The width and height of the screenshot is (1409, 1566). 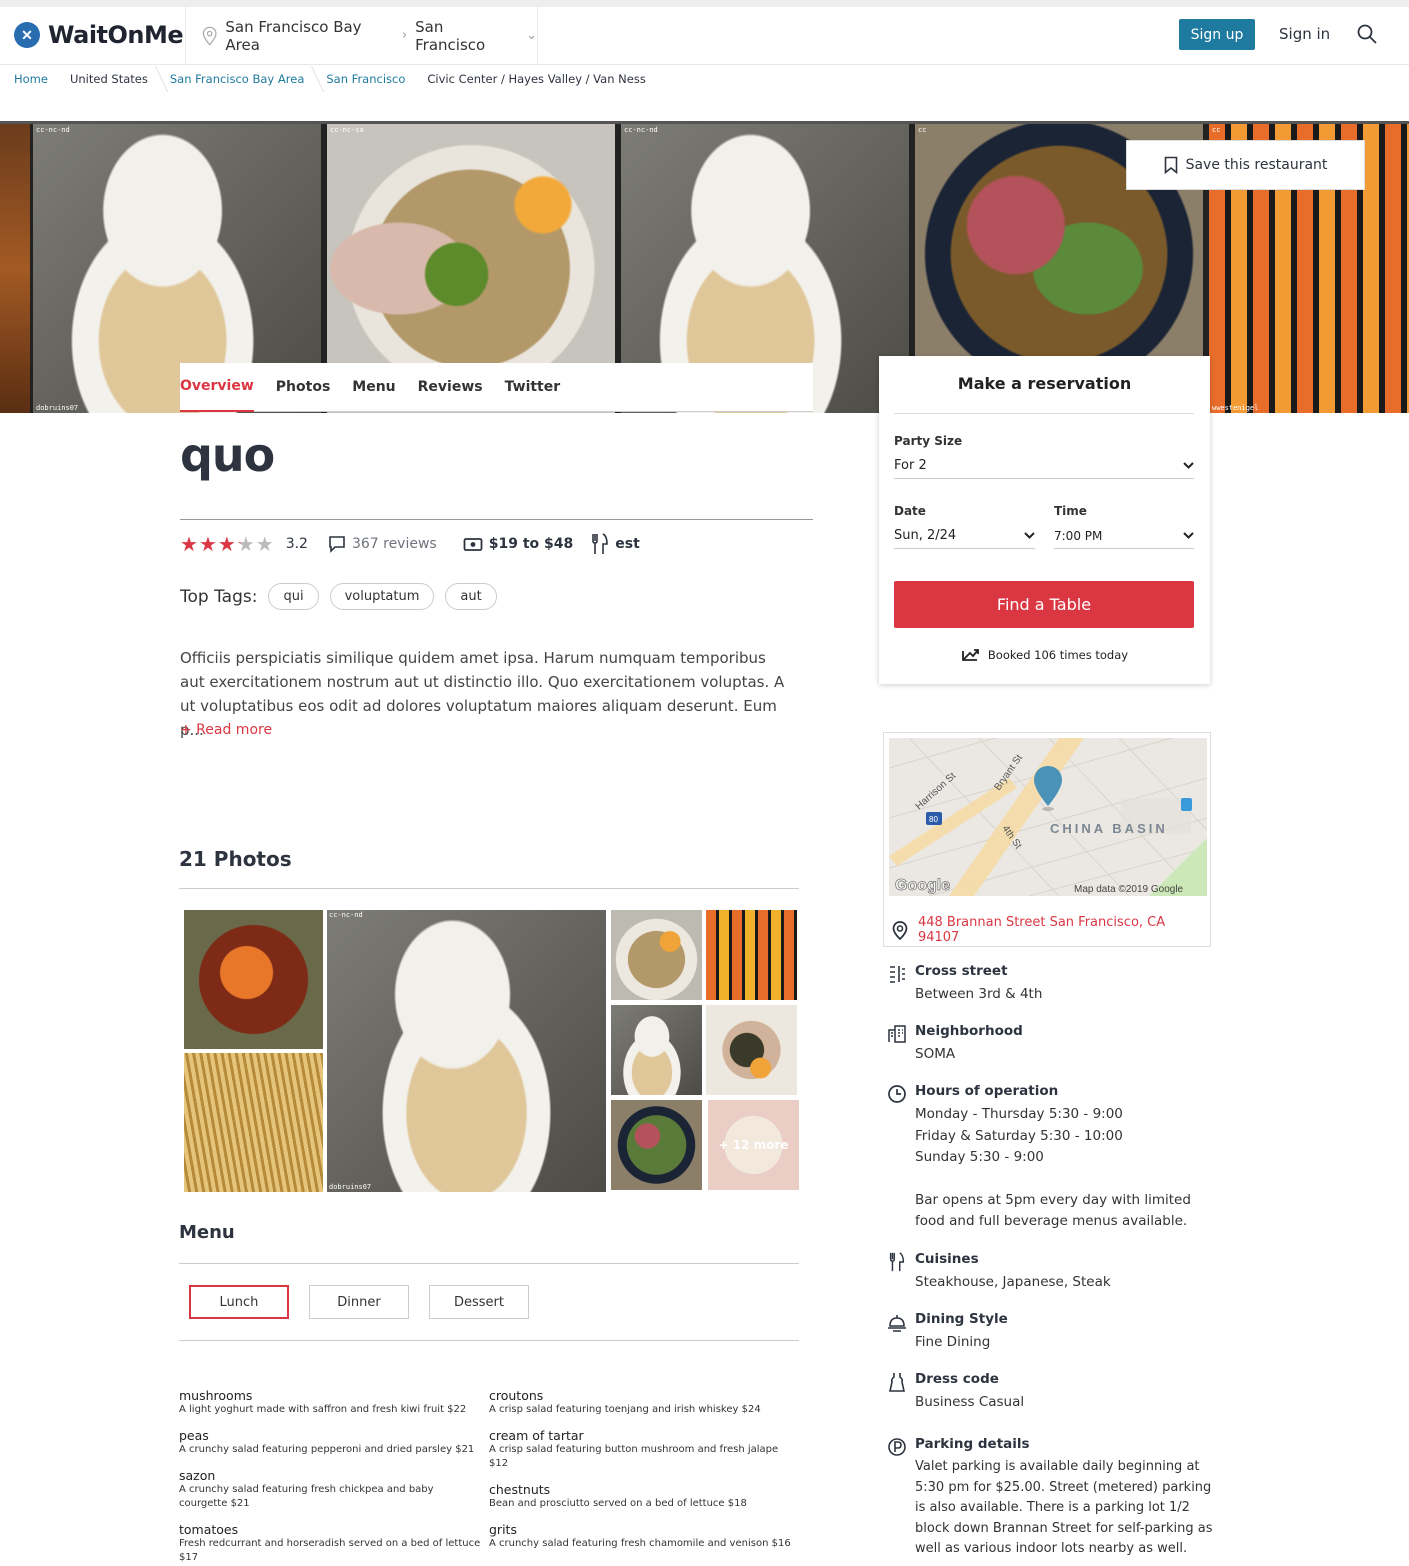 I want to click on chevron-right-icon: ›, so click(x=404, y=35).